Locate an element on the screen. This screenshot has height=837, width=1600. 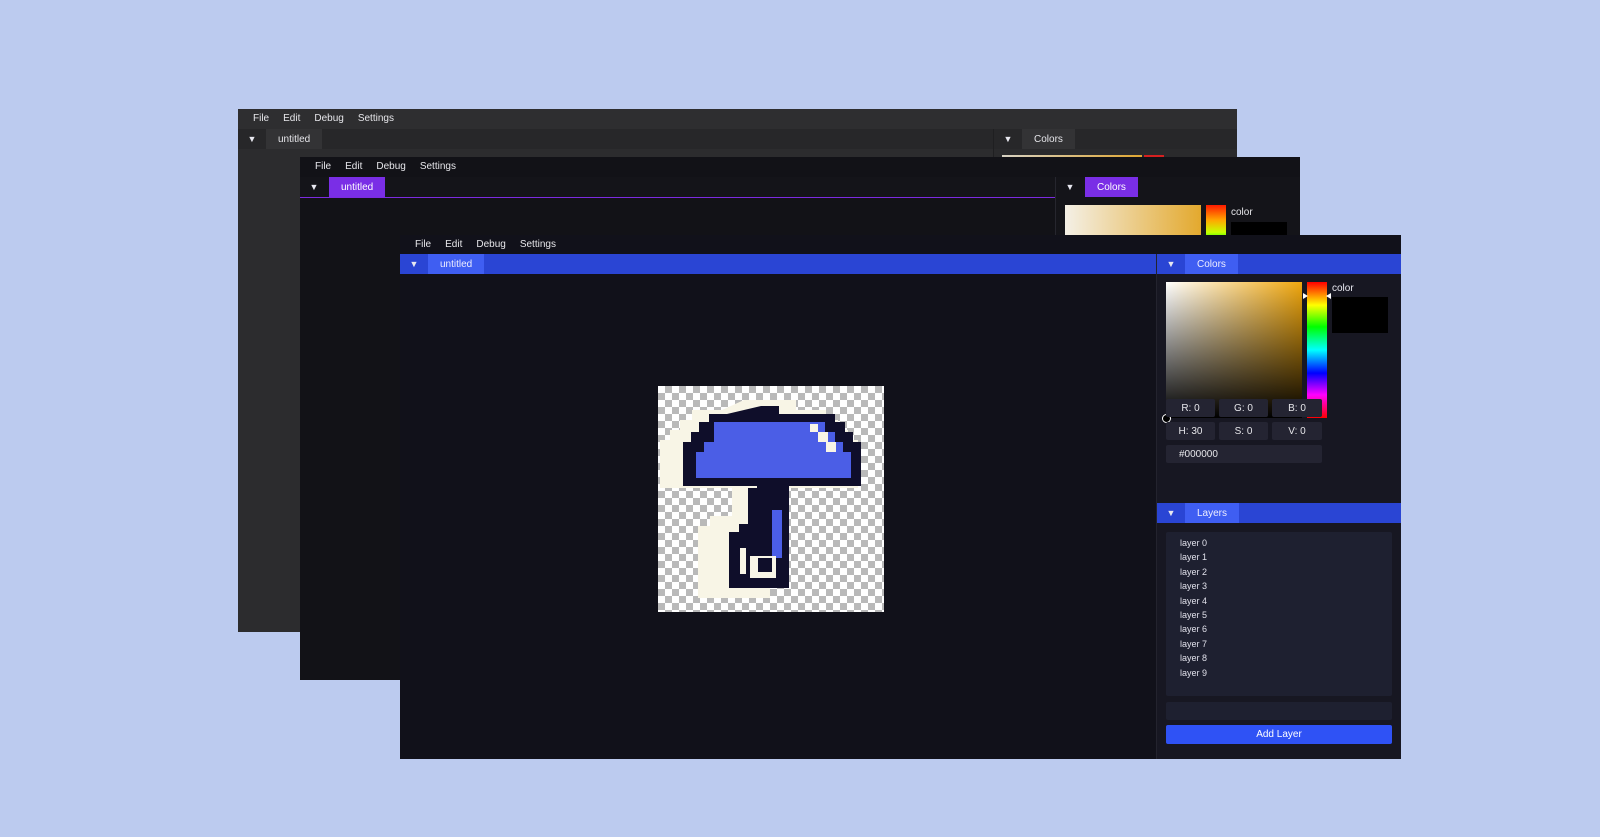
hue-handle-icon is located at coordinates (1317, 296).